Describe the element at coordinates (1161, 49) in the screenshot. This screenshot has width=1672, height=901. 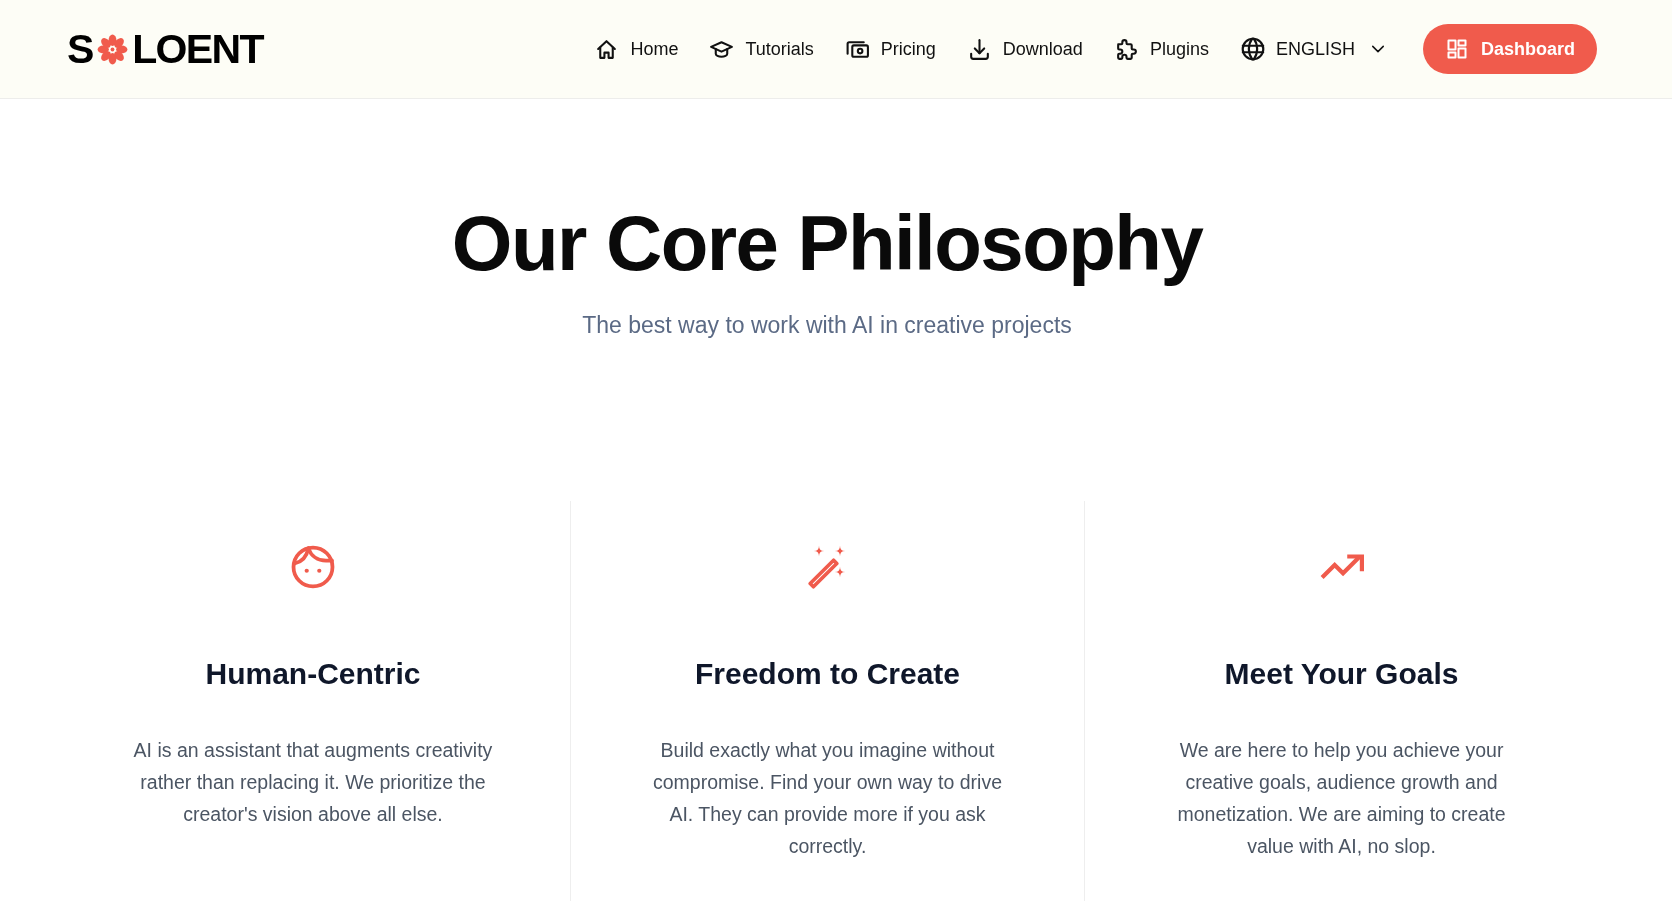
I see `nav-link: Plugins` at that location.